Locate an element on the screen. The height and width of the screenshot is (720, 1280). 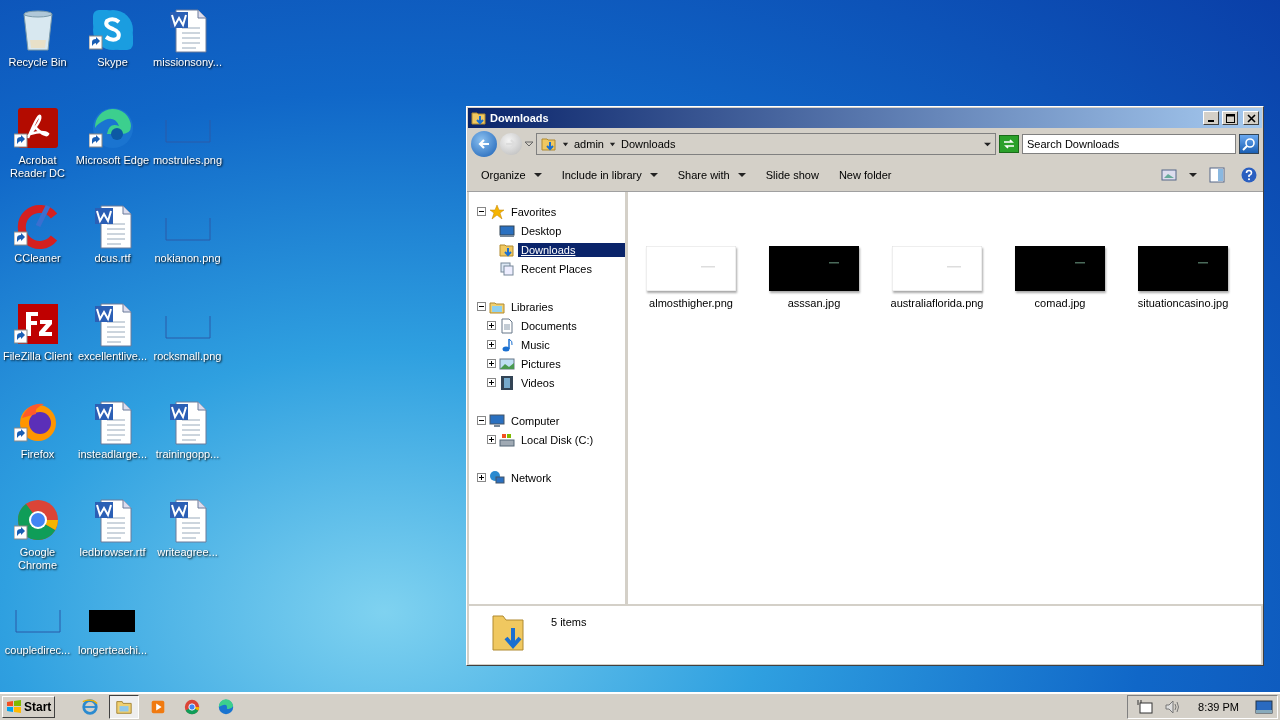
window-title: Downloads is located at coordinates (520, 118).